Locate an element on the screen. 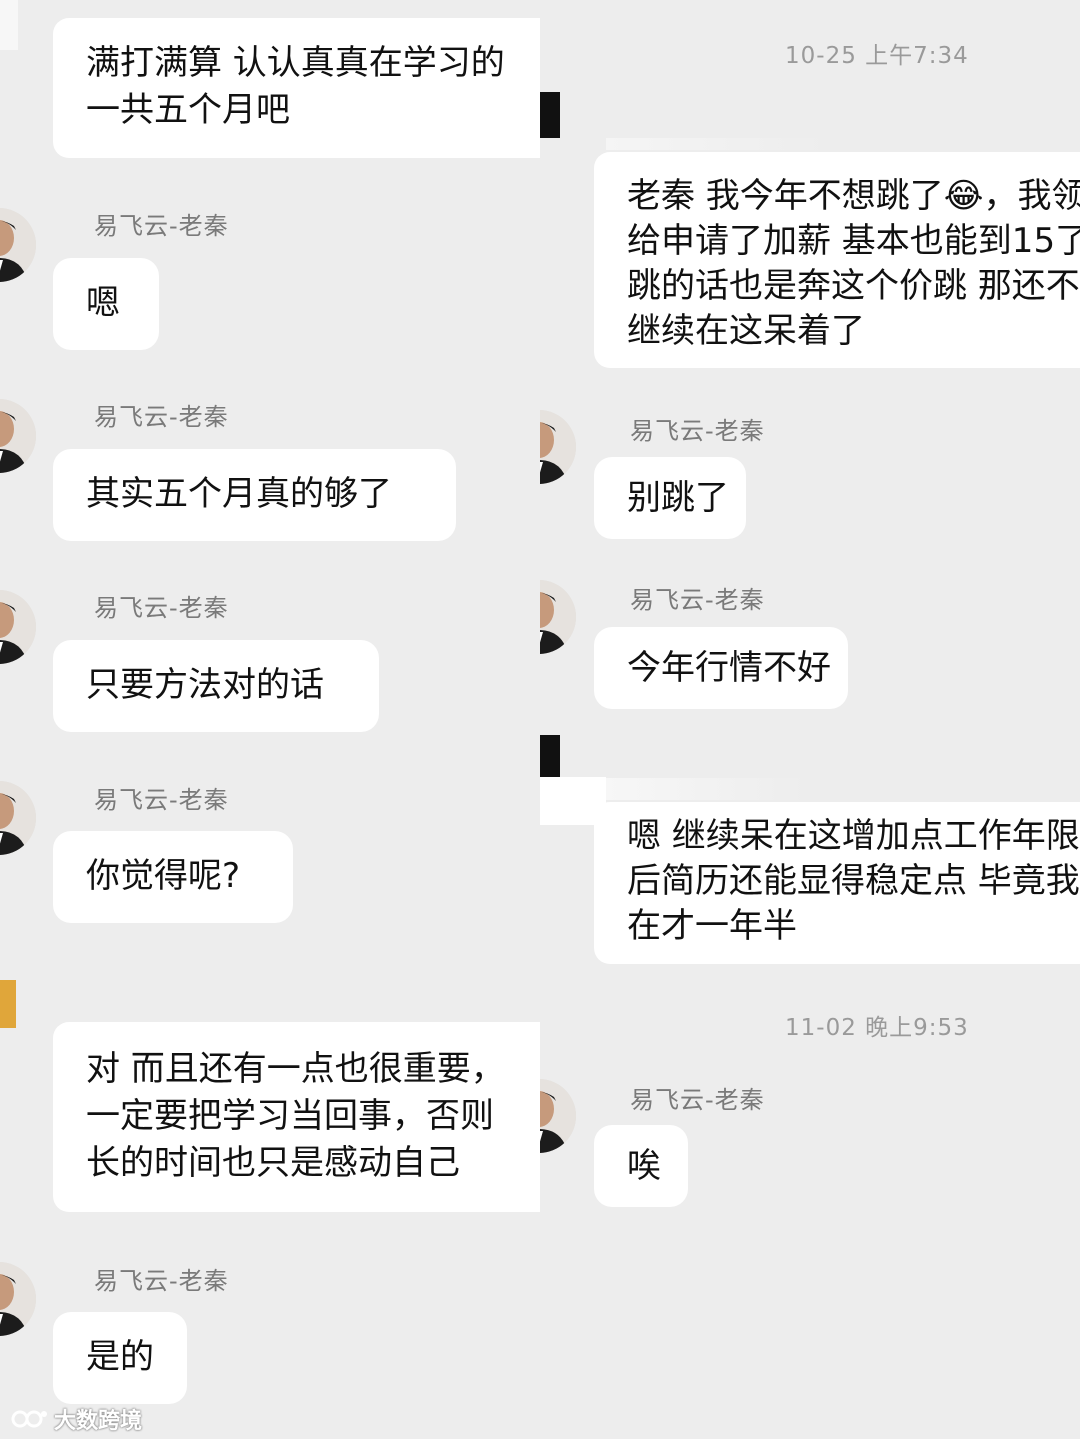 The image size is (1080, 1439). message-line: 嗯 is located at coordinates (103, 303).